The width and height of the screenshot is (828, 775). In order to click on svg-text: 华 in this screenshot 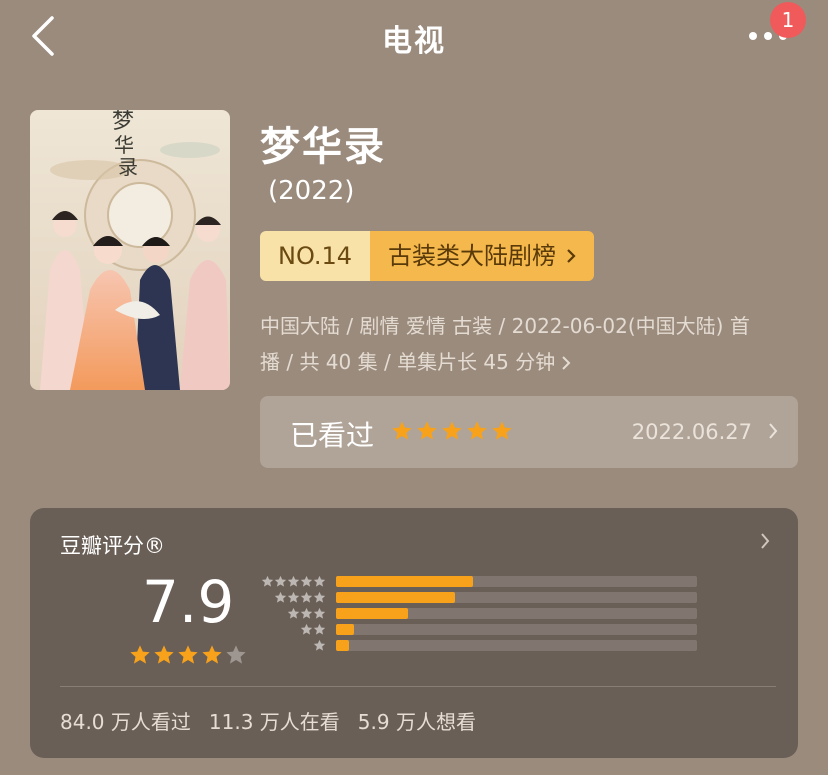, I will do `click(124, 145)`.